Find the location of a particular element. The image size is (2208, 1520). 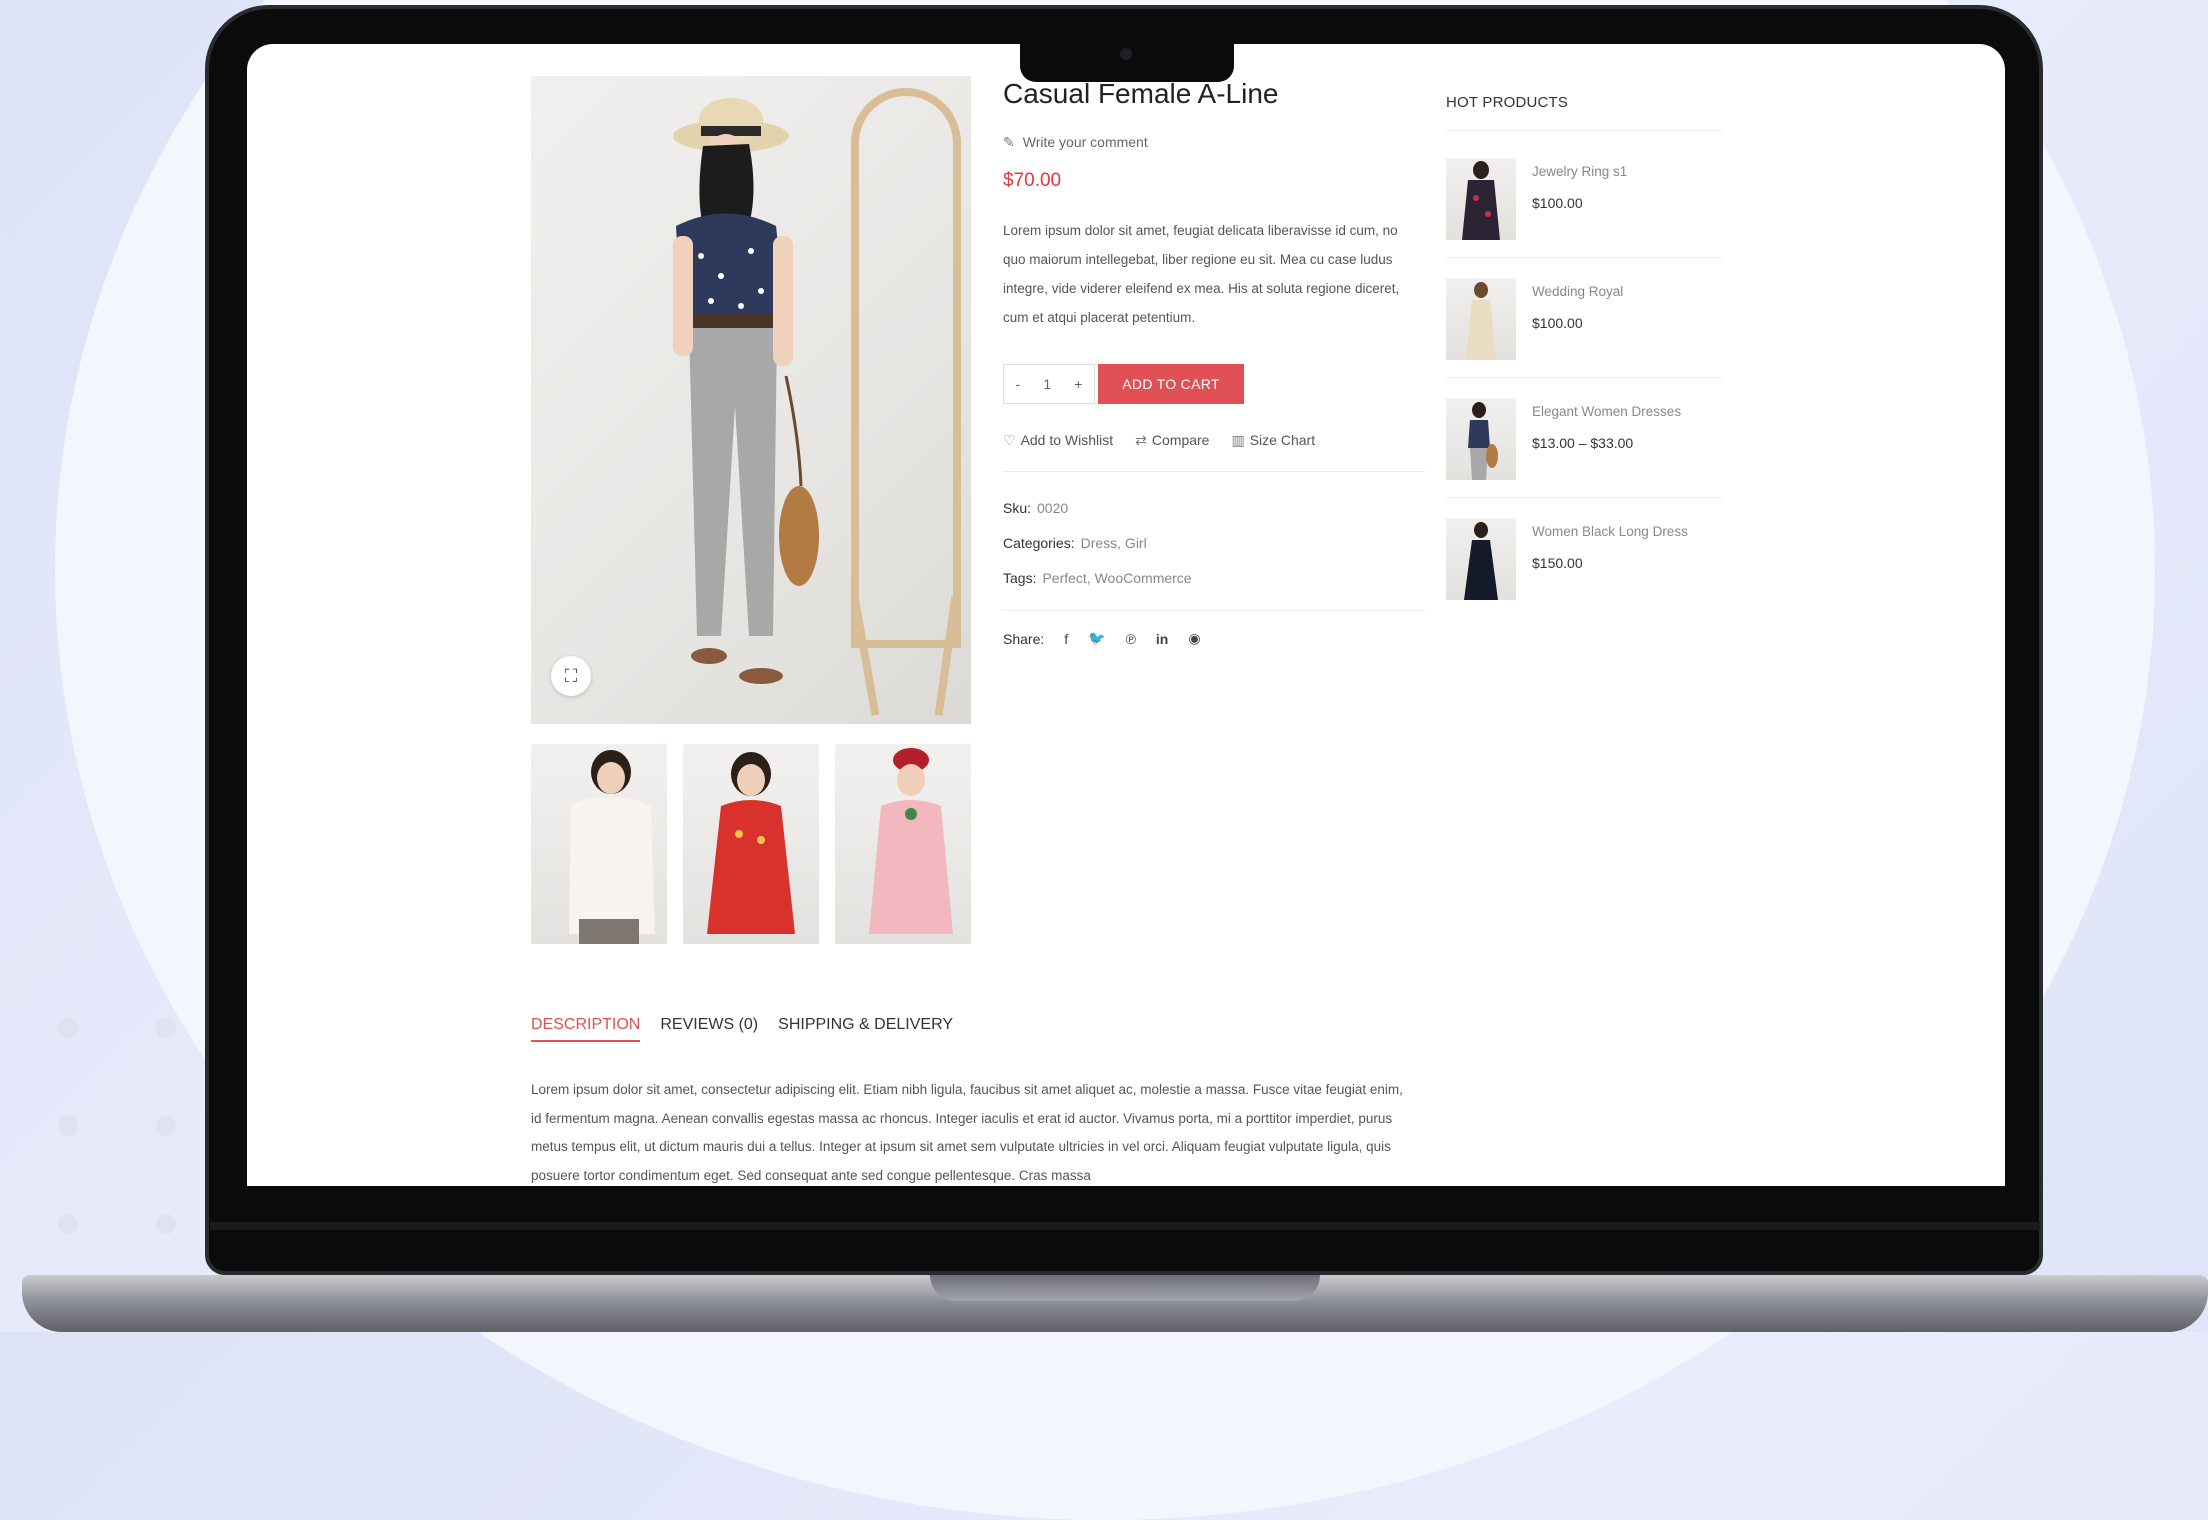

hot-product-item: Wedding Royal $100.00 is located at coordinates (1584, 321).